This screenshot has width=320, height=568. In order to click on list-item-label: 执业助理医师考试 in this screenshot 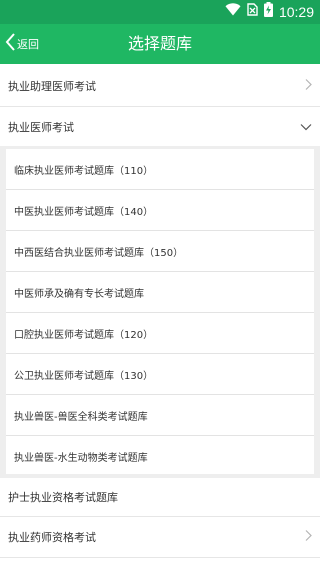, I will do `click(52, 86)`.